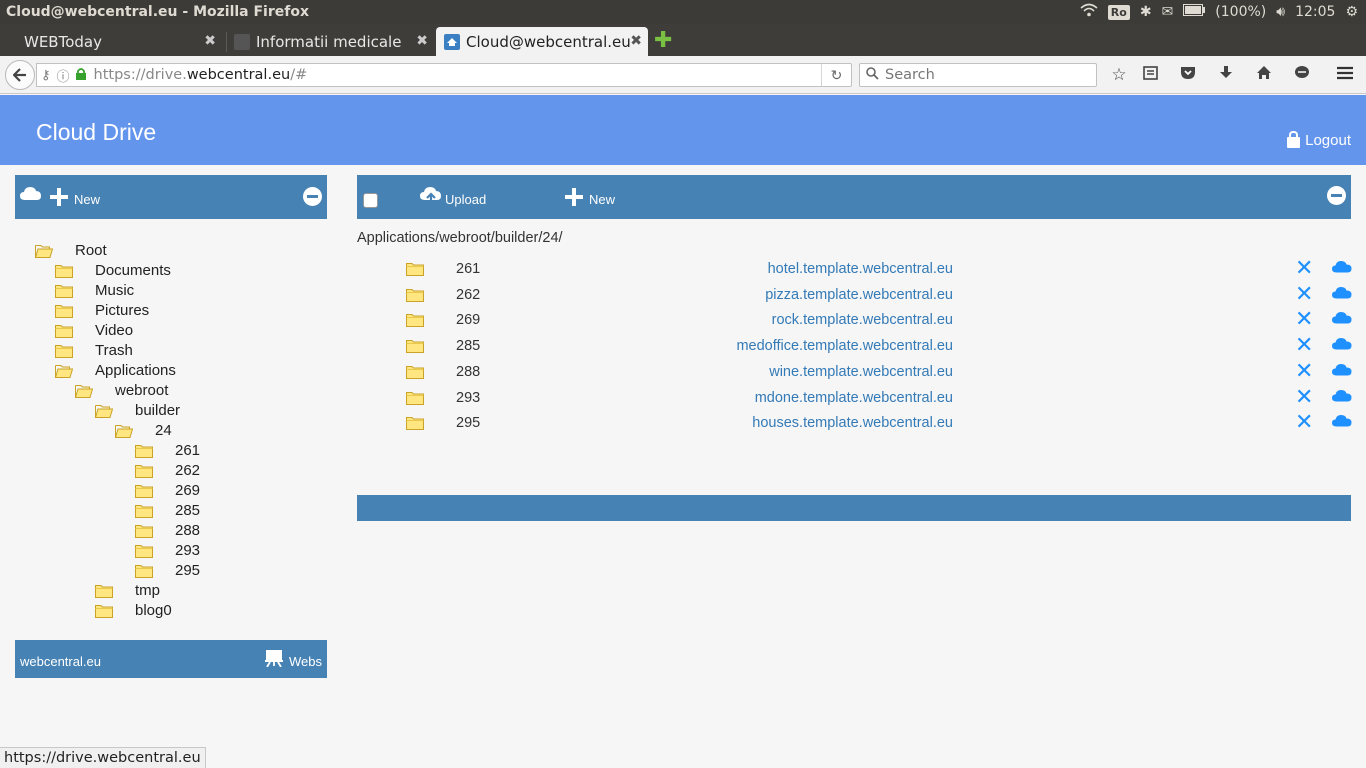 This screenshot has height=768, width=1366. Describe the element at coordinates (143, 430) in the screenshot. I see `tree-folder-item: 24` at that location.